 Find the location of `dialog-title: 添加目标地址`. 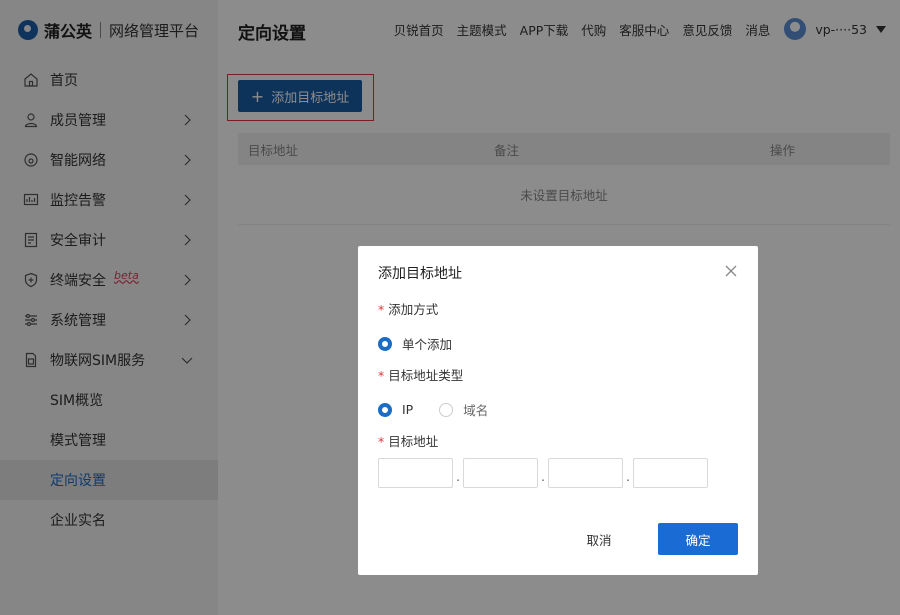

dialog-title: 添加目标地址 is located at coordinates (420, 274).